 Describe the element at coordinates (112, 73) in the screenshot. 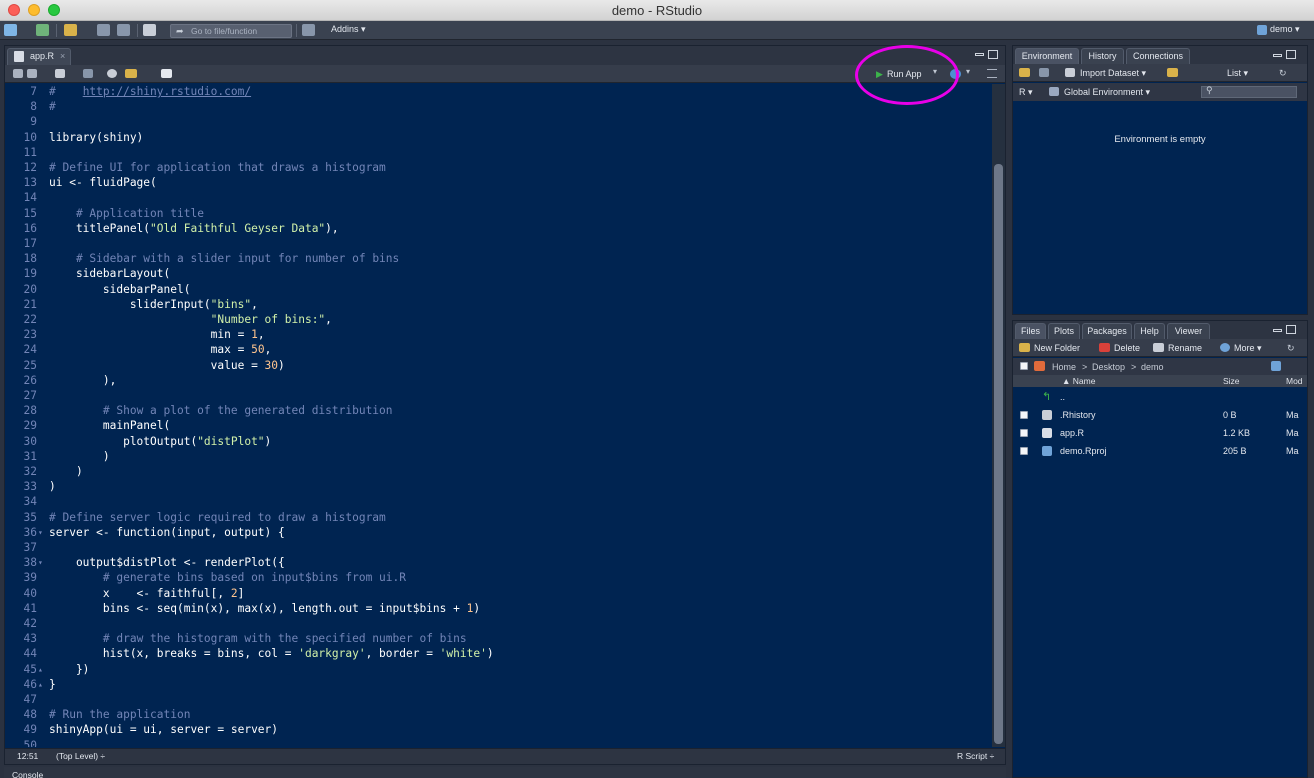

I see `find-icon` at that location.